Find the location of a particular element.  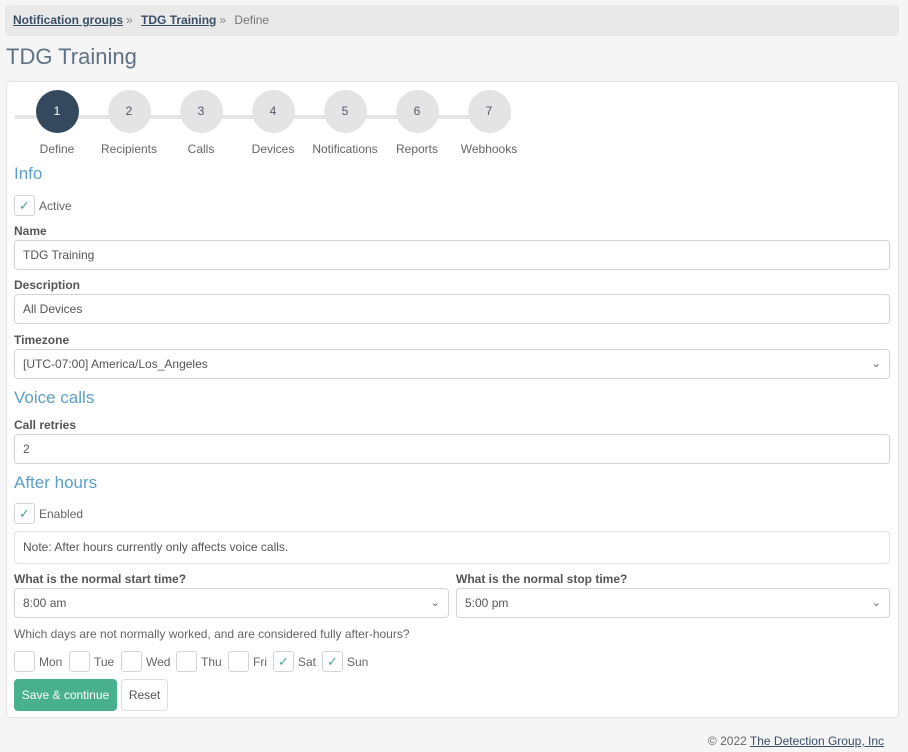

step-recipients: 2 Recipients is located at coordinates (129, 123).